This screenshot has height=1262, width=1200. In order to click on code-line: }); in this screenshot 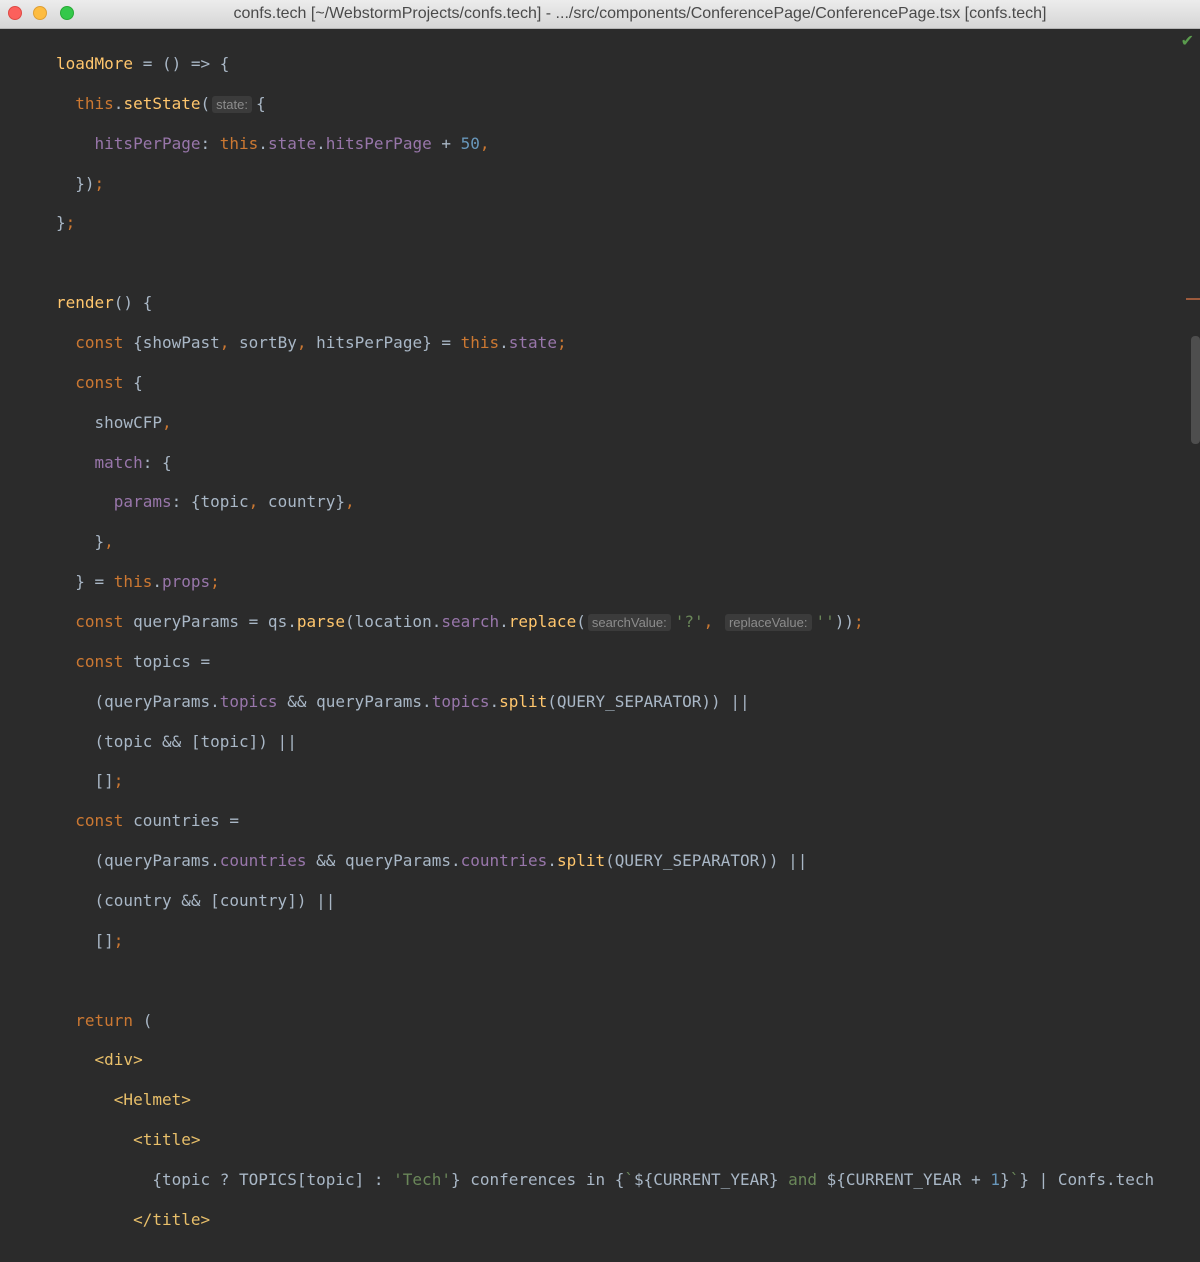, I will do `click(80, 183)`.